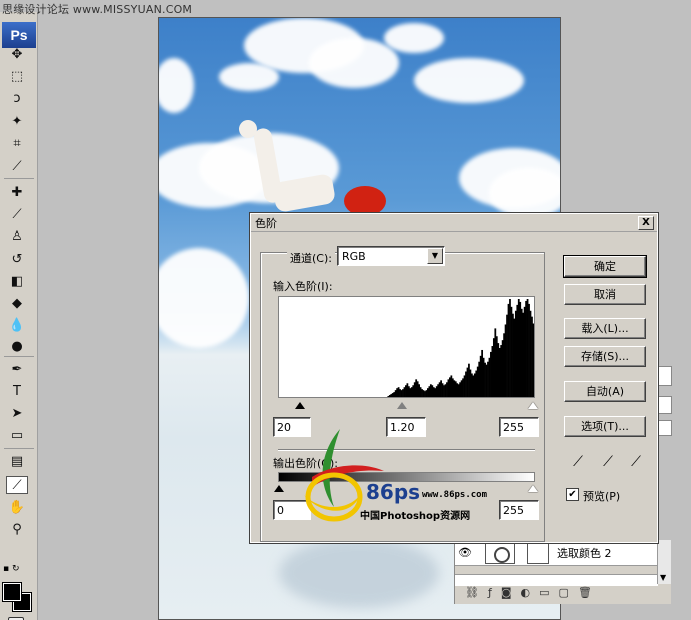 This screenshot has width=691, height=620. Describe the element at coordinates (17, 507) in the screenshot. I see `hand-tool-icon: ✋` at that location.